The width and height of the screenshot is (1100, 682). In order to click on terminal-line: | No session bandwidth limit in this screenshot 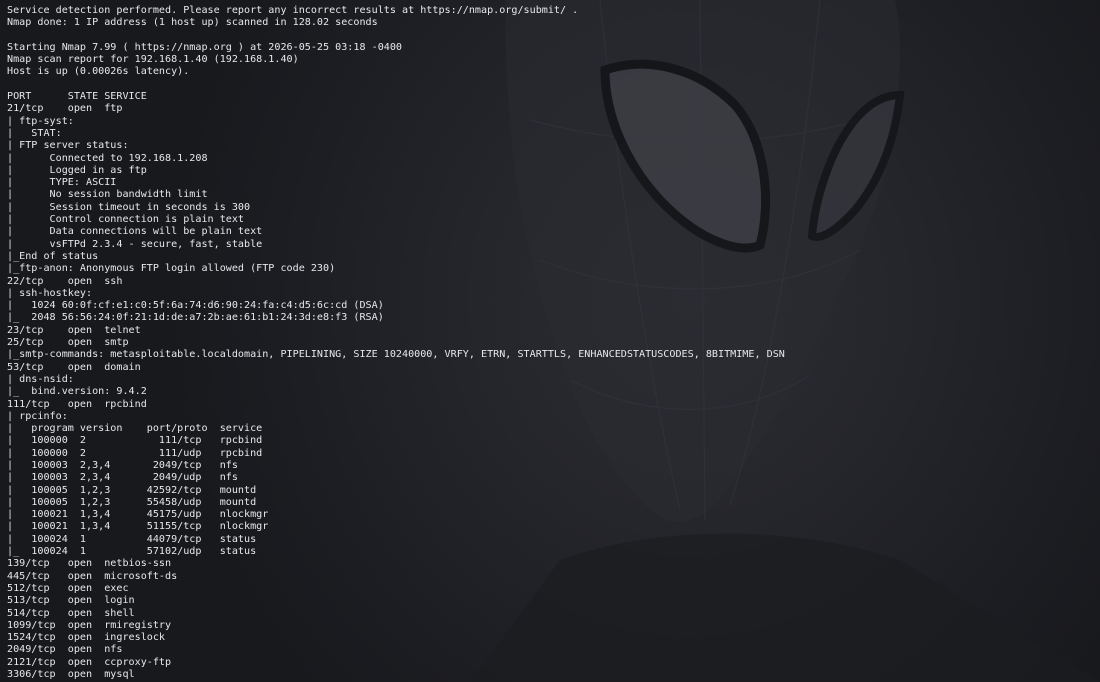, I will do `click(107, 195)`.